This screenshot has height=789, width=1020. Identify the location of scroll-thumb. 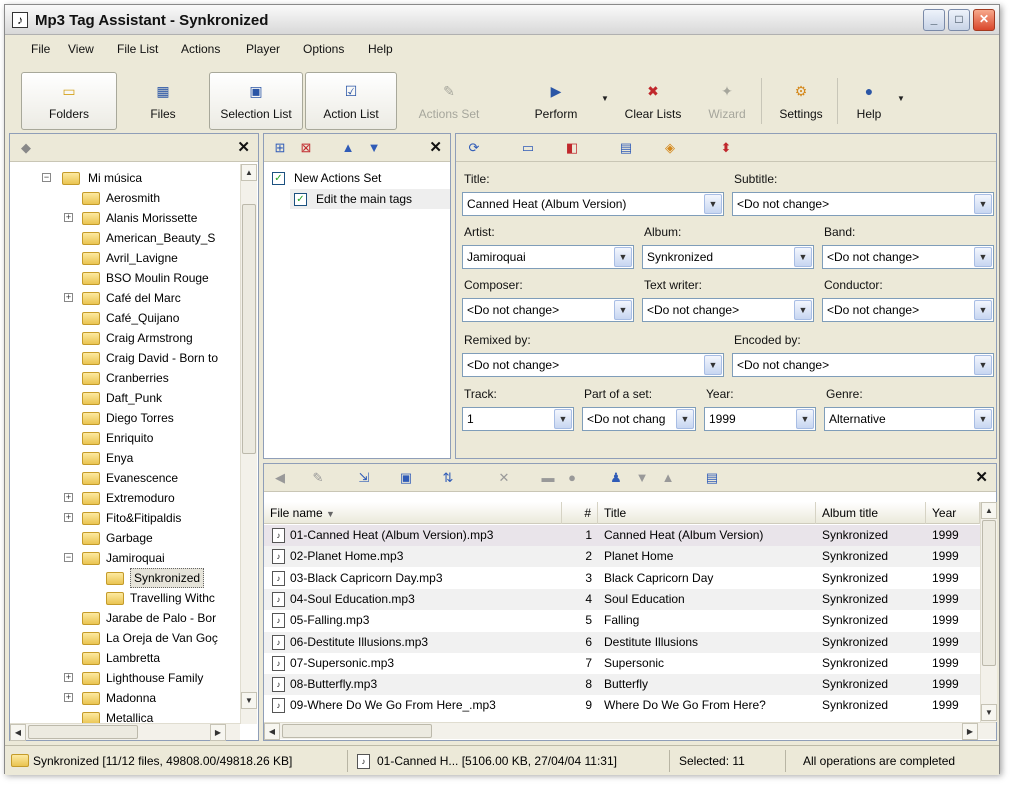
(989, 593).